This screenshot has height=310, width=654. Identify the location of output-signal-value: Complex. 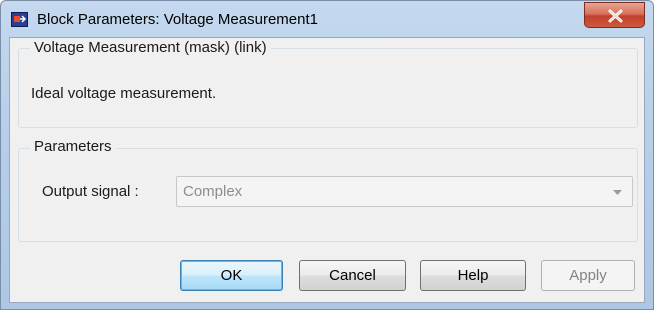
(213, 191).